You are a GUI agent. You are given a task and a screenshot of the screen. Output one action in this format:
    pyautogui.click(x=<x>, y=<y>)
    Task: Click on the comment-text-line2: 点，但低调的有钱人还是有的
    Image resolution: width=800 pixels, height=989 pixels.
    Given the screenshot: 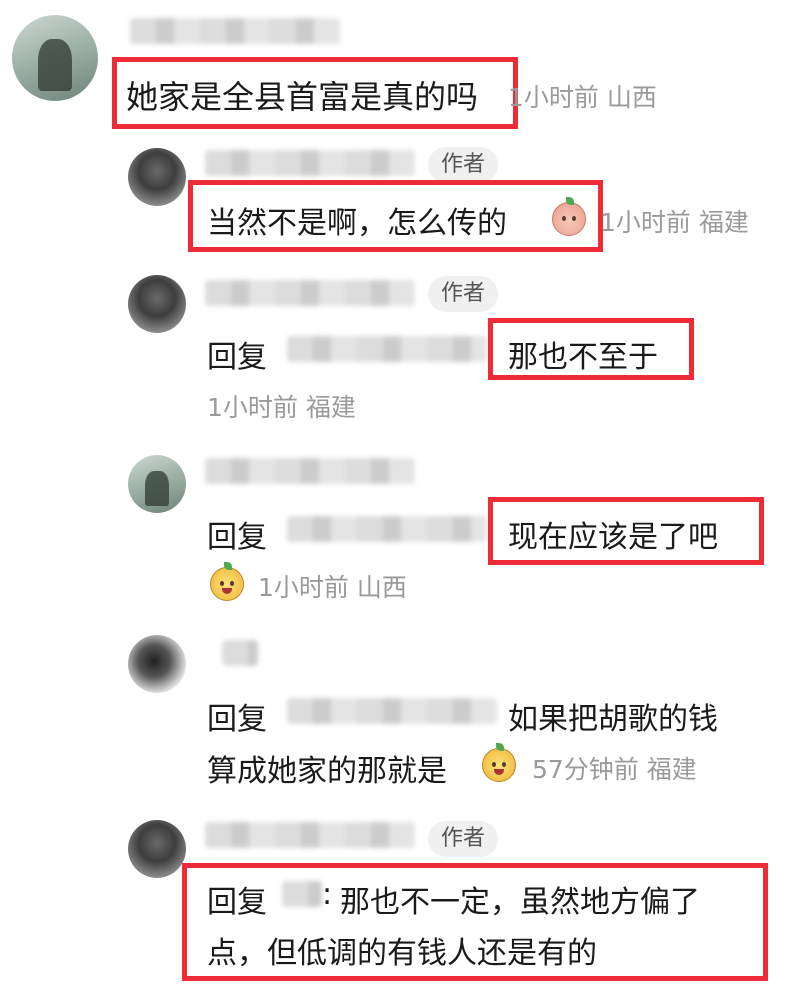 What is the action you would take?
    pyautogui.click(x=402, y=953)
    